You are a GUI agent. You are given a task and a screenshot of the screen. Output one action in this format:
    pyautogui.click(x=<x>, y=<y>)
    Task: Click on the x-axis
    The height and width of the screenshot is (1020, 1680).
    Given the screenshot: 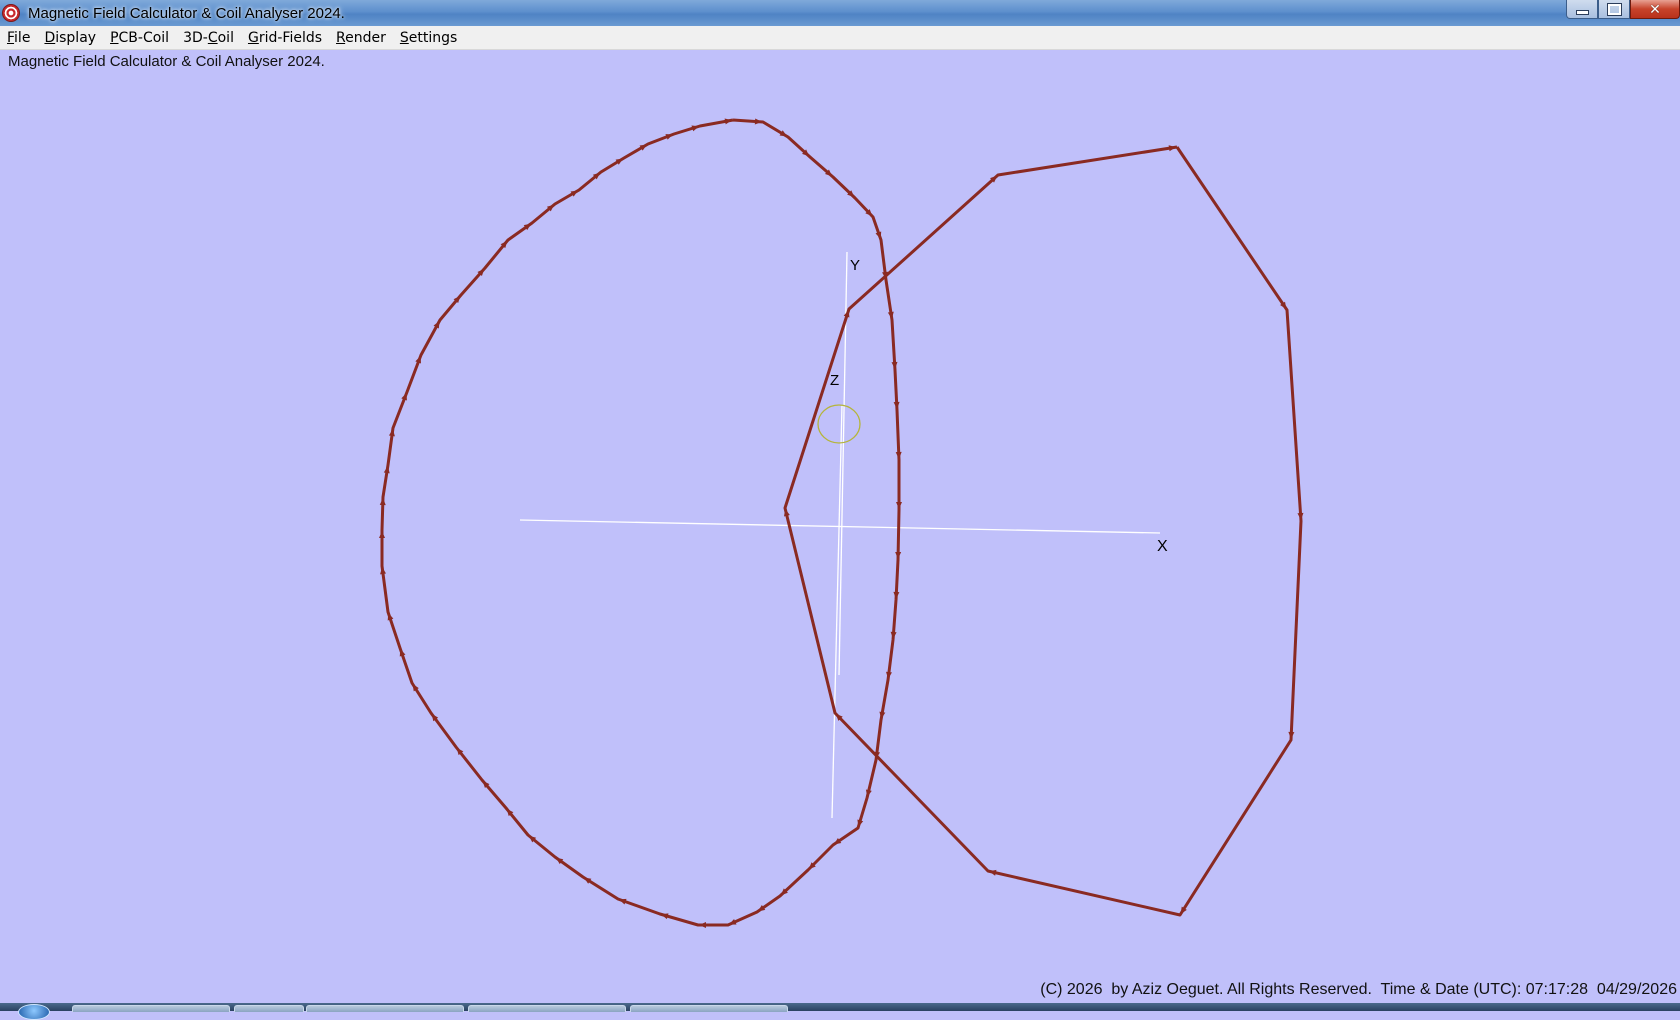 What is the action you would take?
    pyautogui.click(x=840, y=526)
    